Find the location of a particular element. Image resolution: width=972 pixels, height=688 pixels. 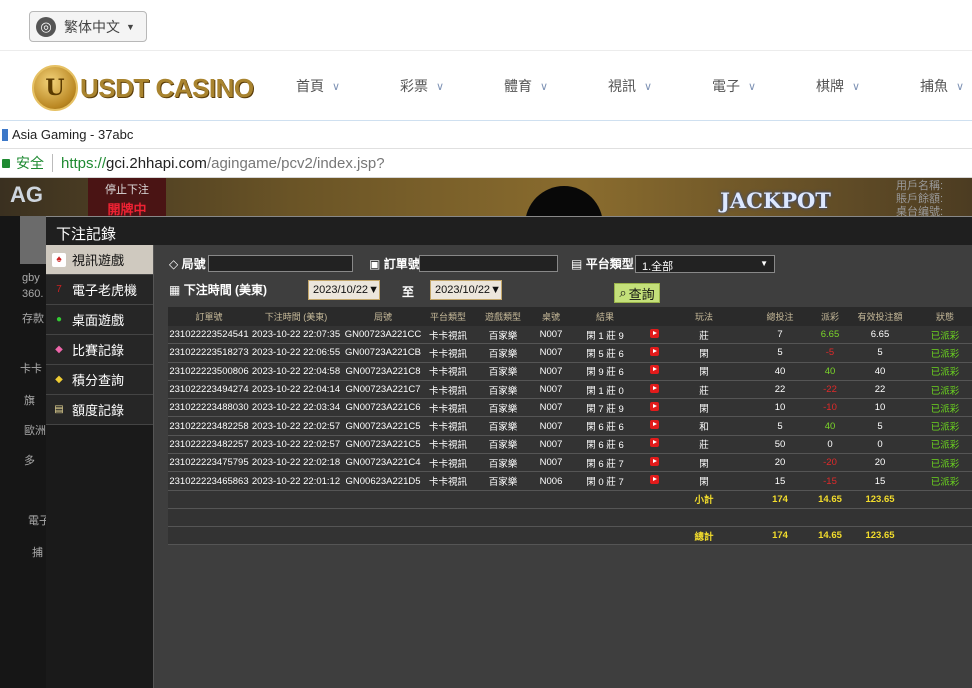

window-title: Asia Gaming - 37abc is located at coordinates (73, 134).